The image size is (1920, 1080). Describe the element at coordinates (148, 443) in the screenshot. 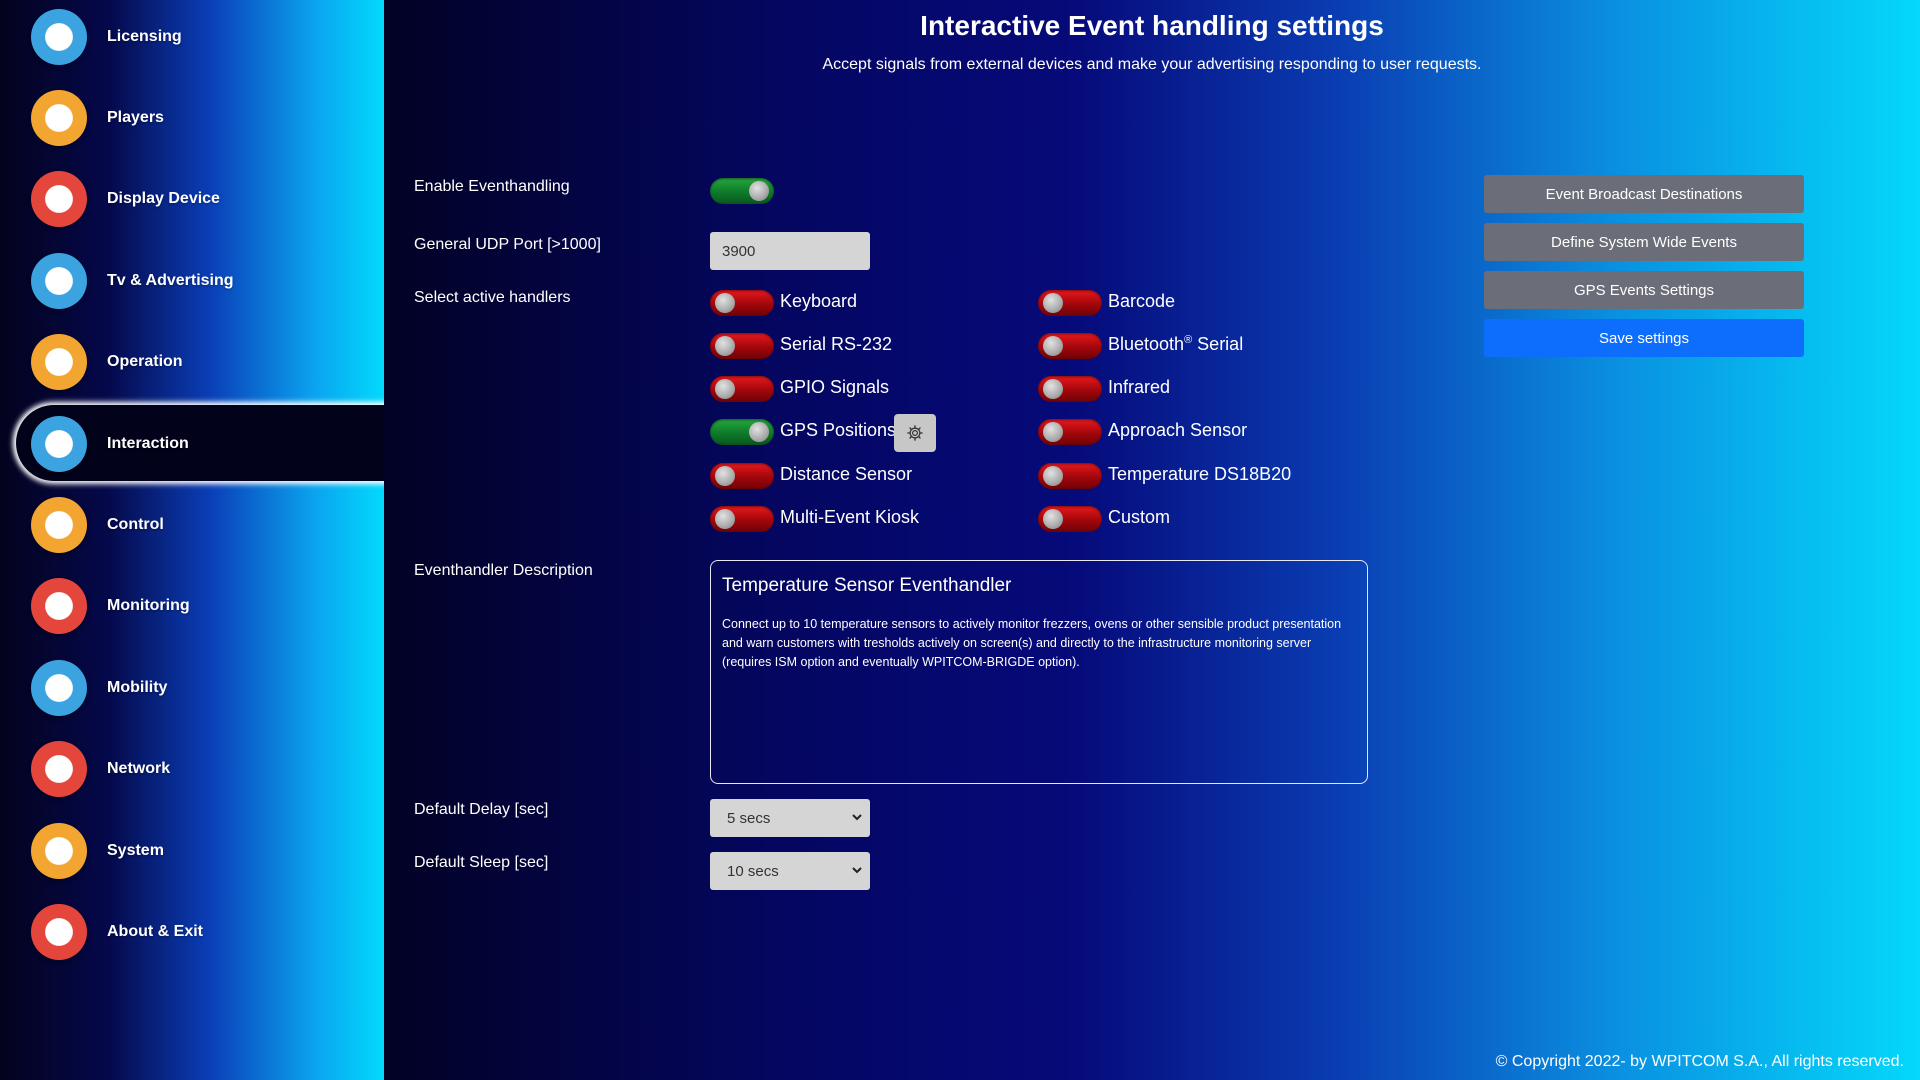

I see `sidebar-item-label: Interaction` at that location.